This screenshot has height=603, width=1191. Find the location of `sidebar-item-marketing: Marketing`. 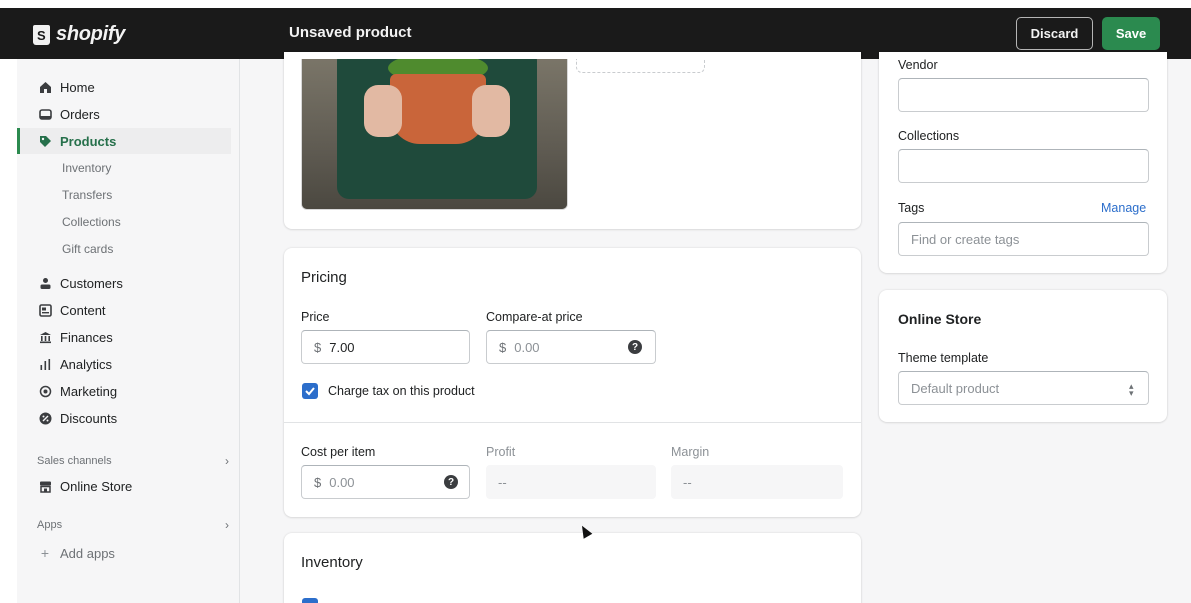

sidebar-item-marketing: Marketing is located at coordinates (124, 391).